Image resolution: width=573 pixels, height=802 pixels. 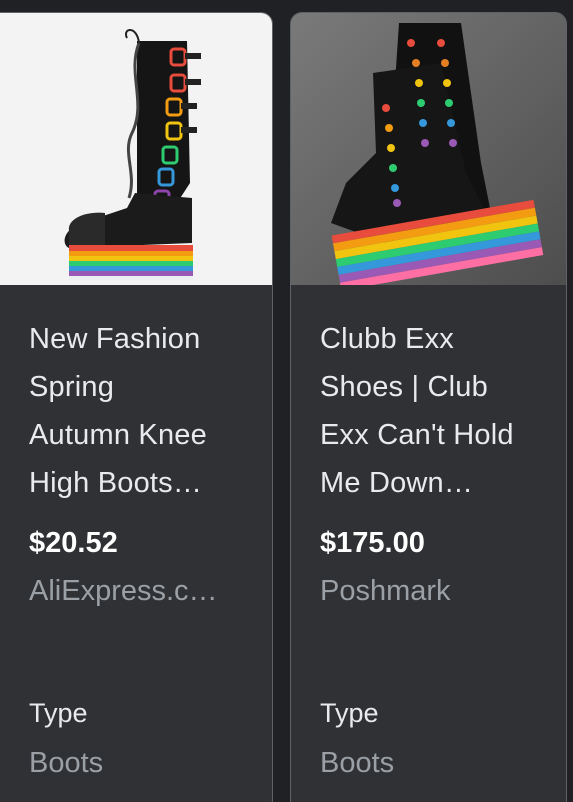 I want to click on product-price: $175.00, so click(x=372, y=543).